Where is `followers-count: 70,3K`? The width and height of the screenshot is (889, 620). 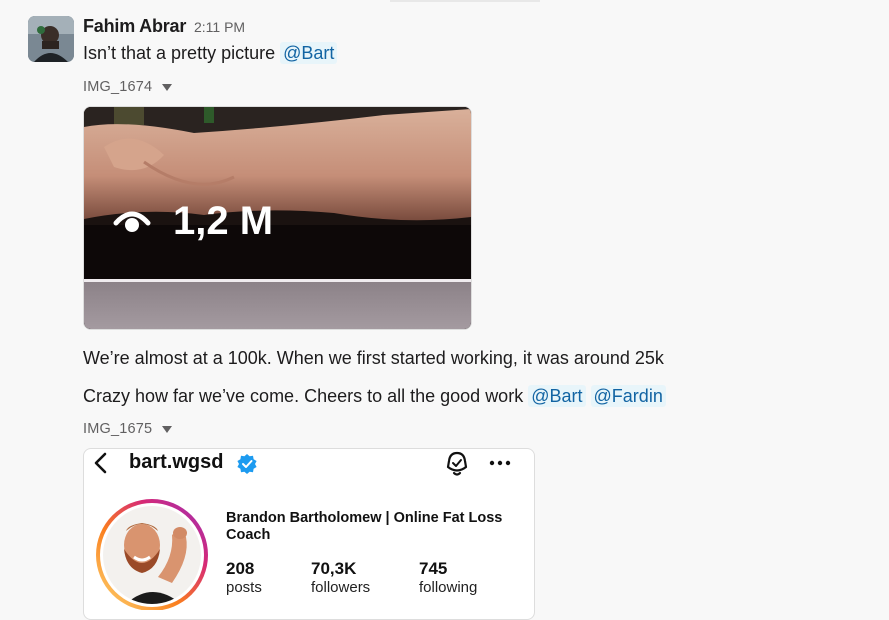
followers-count: 70,3K is located at coordinates (333, 569).